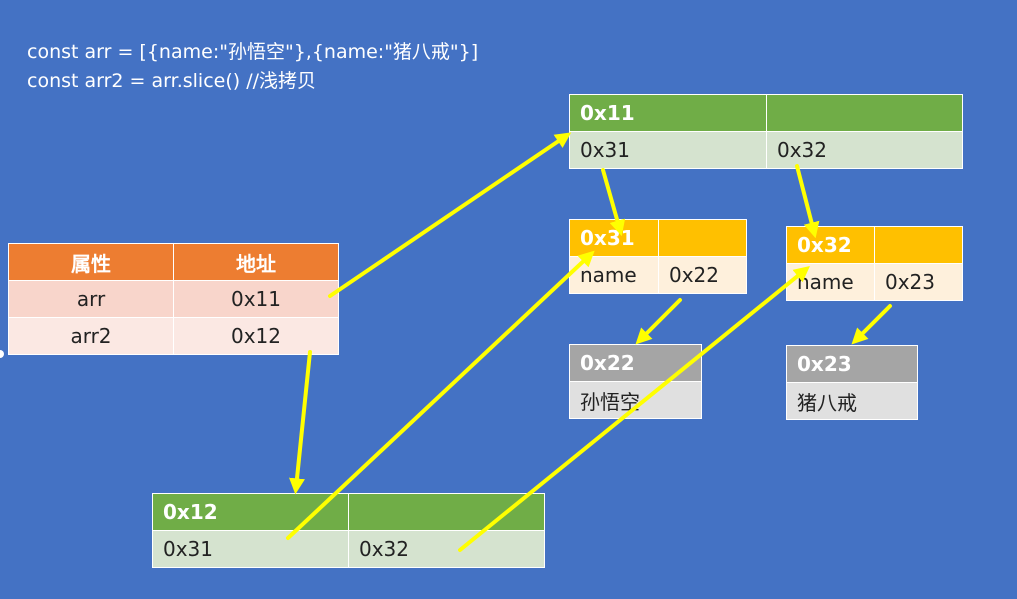 Image resolution: width=1017 pixels, height=599 pixels. Describe the element at coordinates (668, 113) in the screenshot. I see `array-title: 0x11` at that location.